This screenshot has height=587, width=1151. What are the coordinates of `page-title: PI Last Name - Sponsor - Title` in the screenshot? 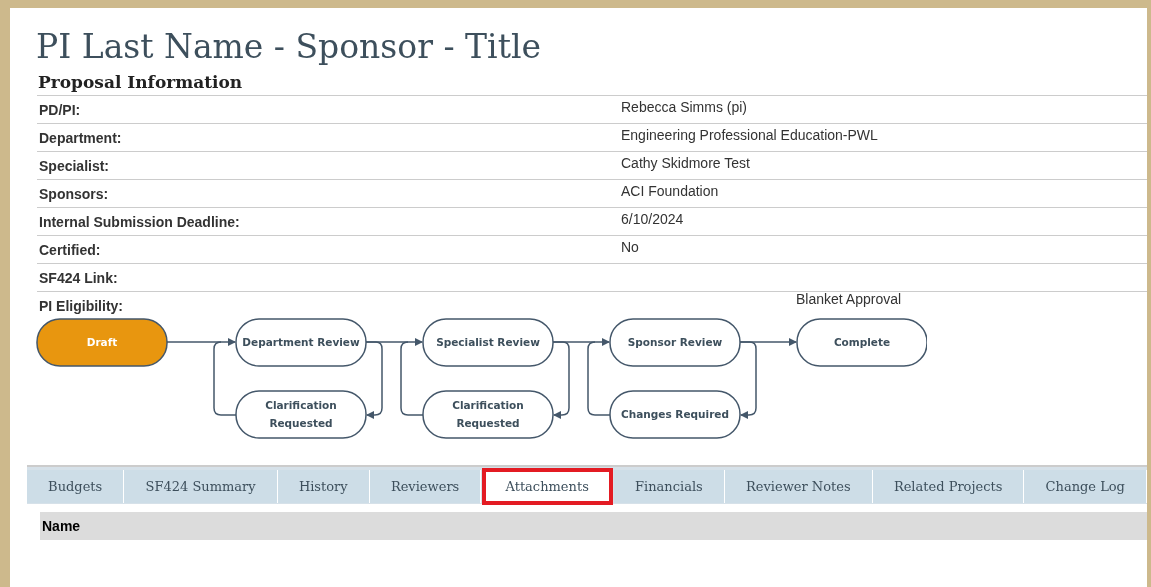 It's located at (288, 44).